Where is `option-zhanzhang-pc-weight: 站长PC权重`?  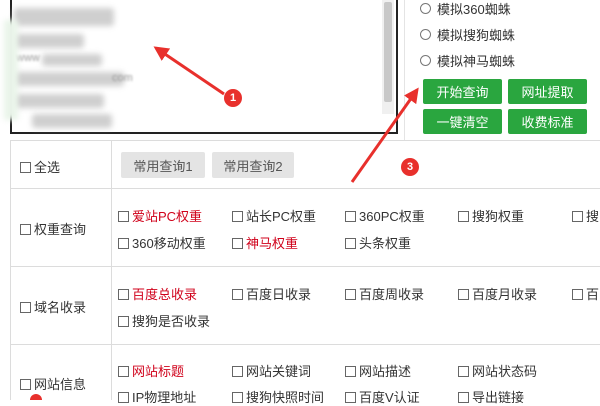 option-zhanzhang-pc-weight: 站长PC权重 is located at coordinates (274, 215).